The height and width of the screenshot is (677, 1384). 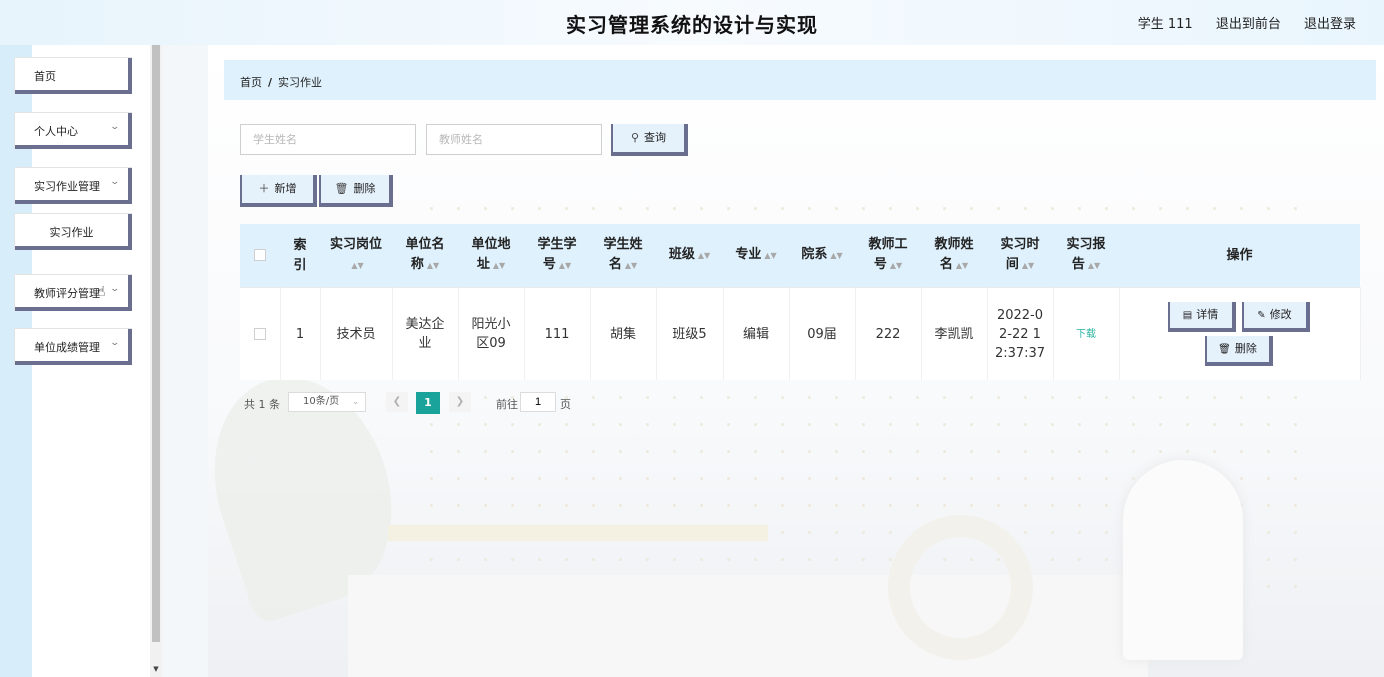 I want to click on breadcrumb: 首页 / 实习作业, so click(x=800, y=80).